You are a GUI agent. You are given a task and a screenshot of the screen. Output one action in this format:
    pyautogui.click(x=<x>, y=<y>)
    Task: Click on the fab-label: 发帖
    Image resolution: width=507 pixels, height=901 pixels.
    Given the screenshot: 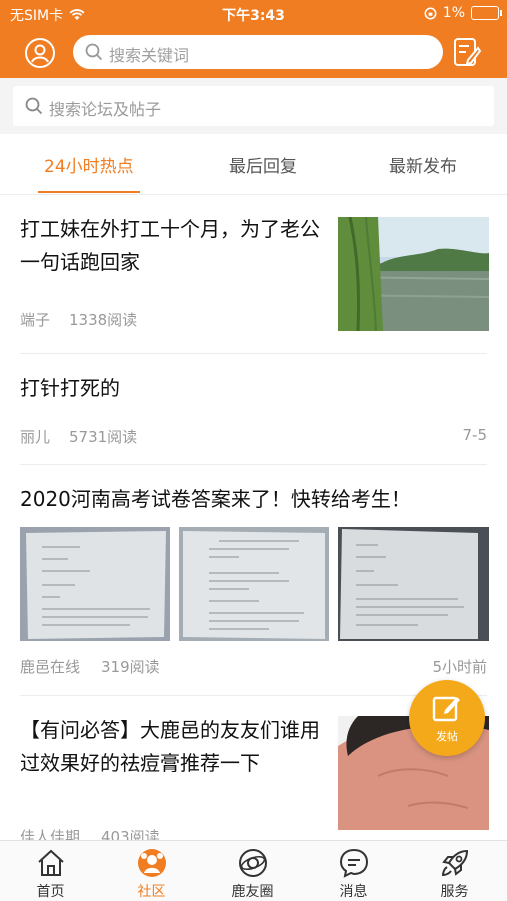 What is the action you would take?
    pyautogui.click(x=447, y=736)
    